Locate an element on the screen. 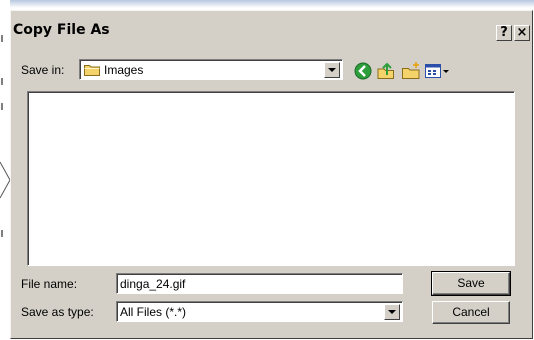  title-bar: Copy File As ? × is located at coordinates (271, 30).